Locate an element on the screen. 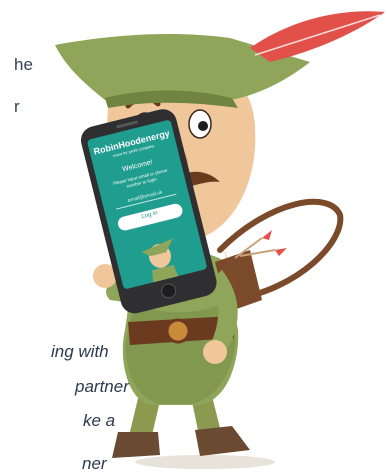 This screenshot has width=388, height=473. right-pupil is located at coordinates (203, 126).